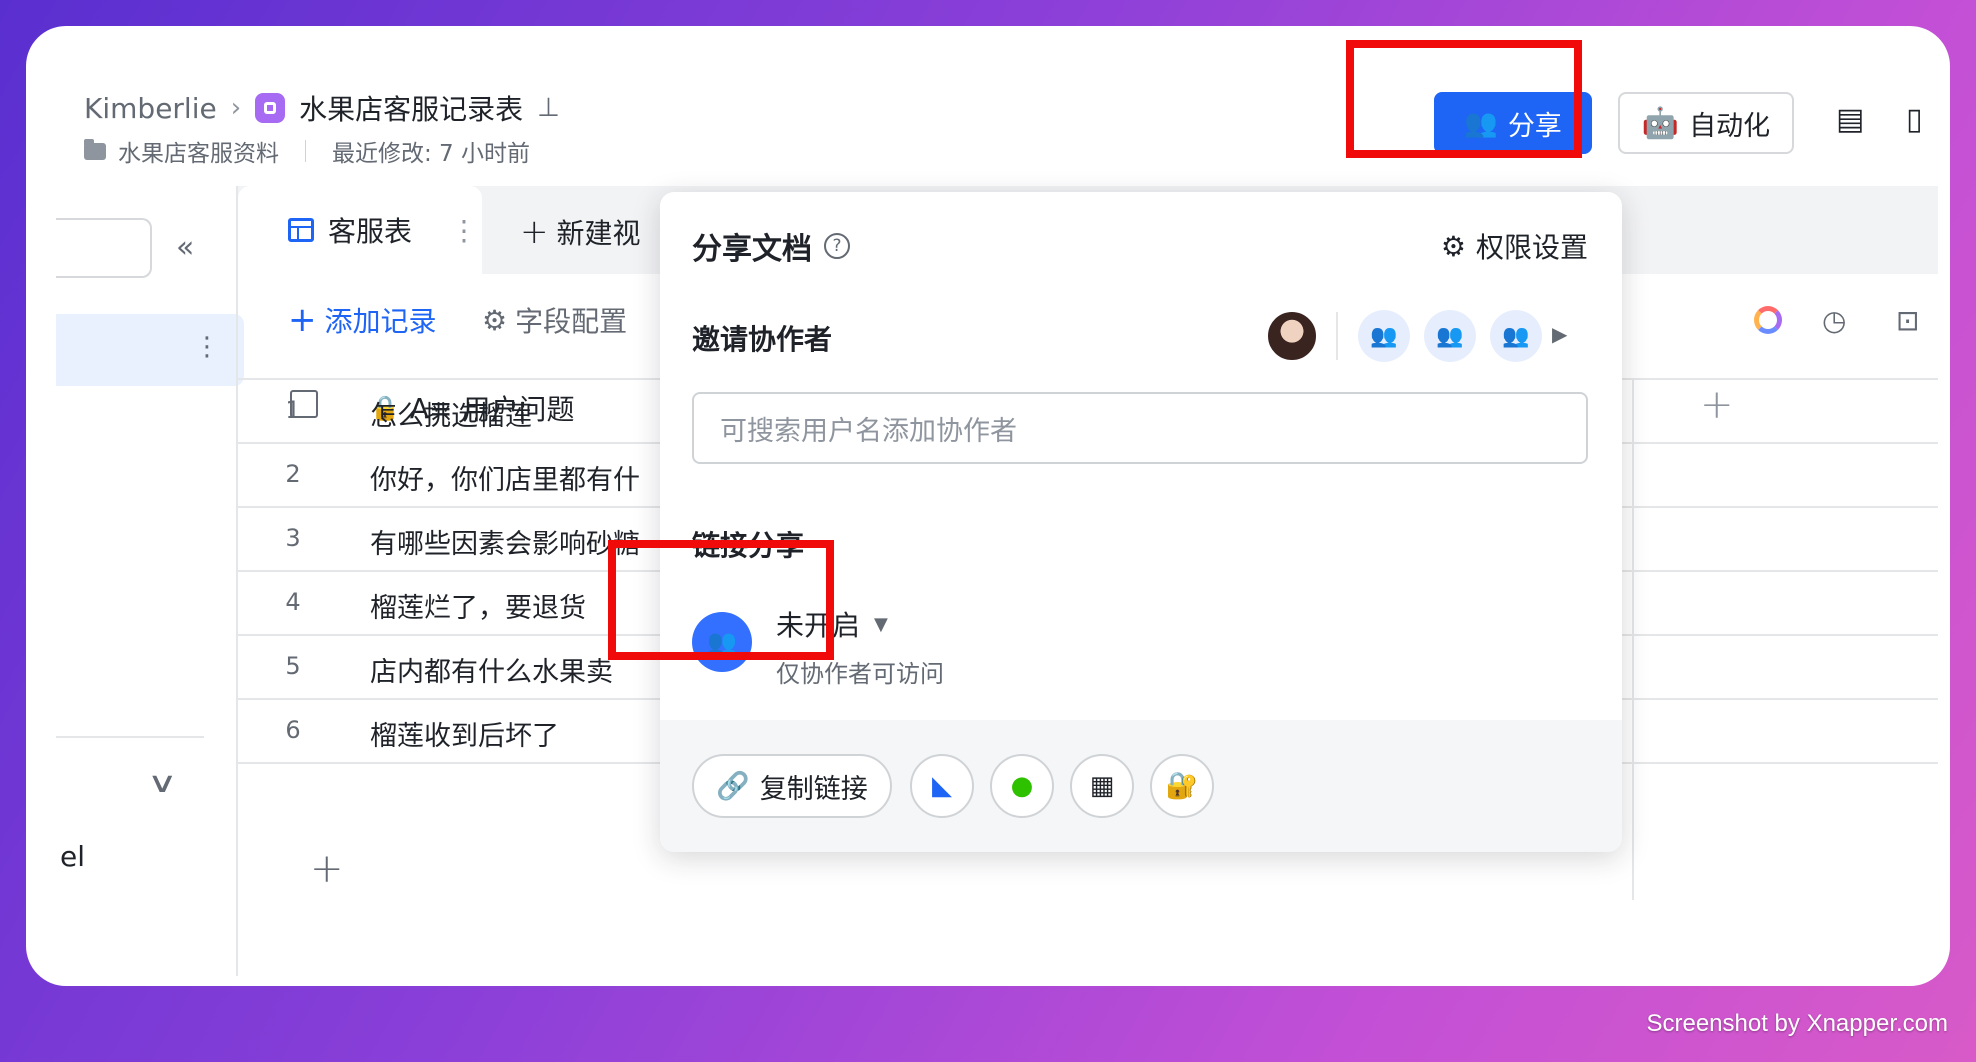 This screenshot has width=1976, height=1062. What do you see at coordinates (942, 786) in the screenshot?
I see `lark-share-icon: ◣` at bounding box center [942, 786].